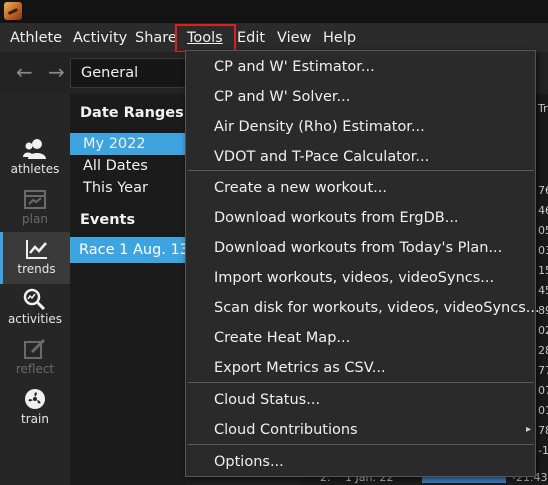 The width and height of the screenshot is (548, 485). Describe the element at coordinates (35, 348) in the screenshot. I see `pencil-icon` at that location.